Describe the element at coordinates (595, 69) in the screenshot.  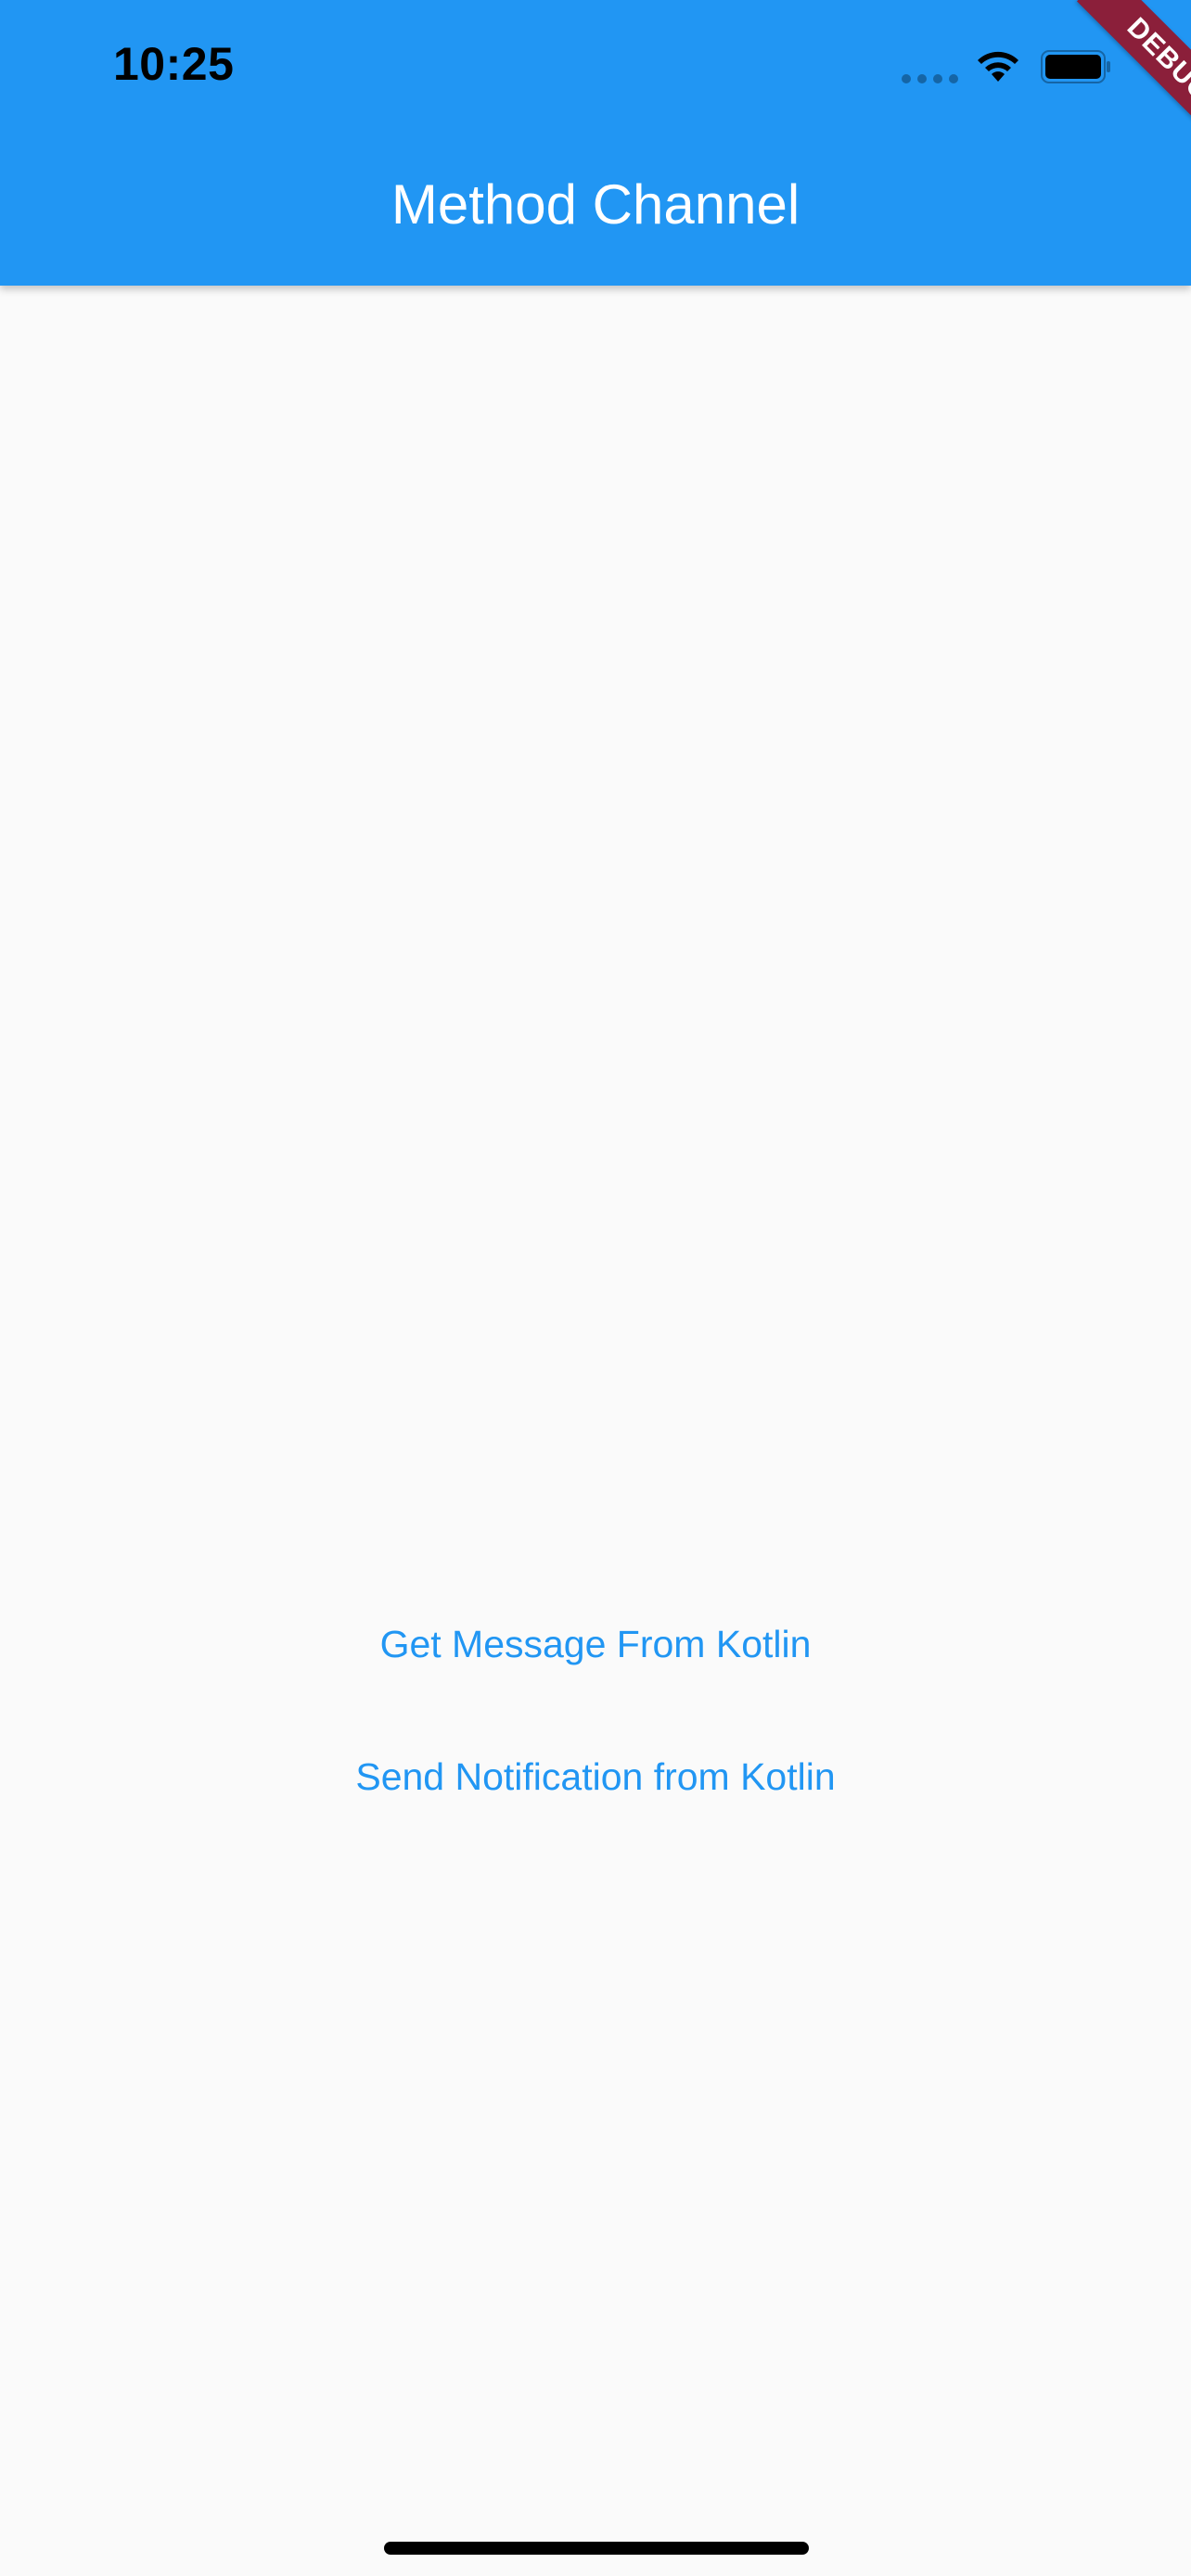
I see `status-bar: 10:25` at that location.